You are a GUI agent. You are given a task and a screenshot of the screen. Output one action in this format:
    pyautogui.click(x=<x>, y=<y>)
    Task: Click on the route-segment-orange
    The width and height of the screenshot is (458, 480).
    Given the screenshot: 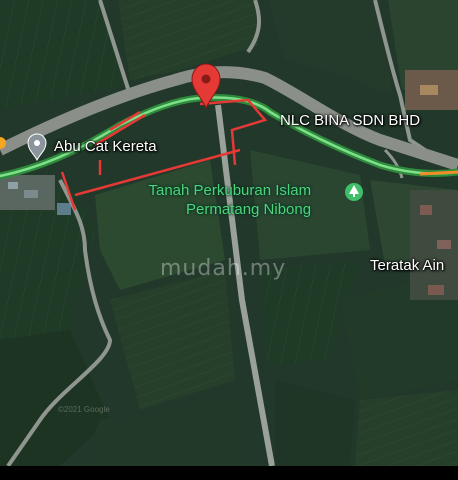 What is the action you would take?
    pyautogui.click(x=438, y=173)
    